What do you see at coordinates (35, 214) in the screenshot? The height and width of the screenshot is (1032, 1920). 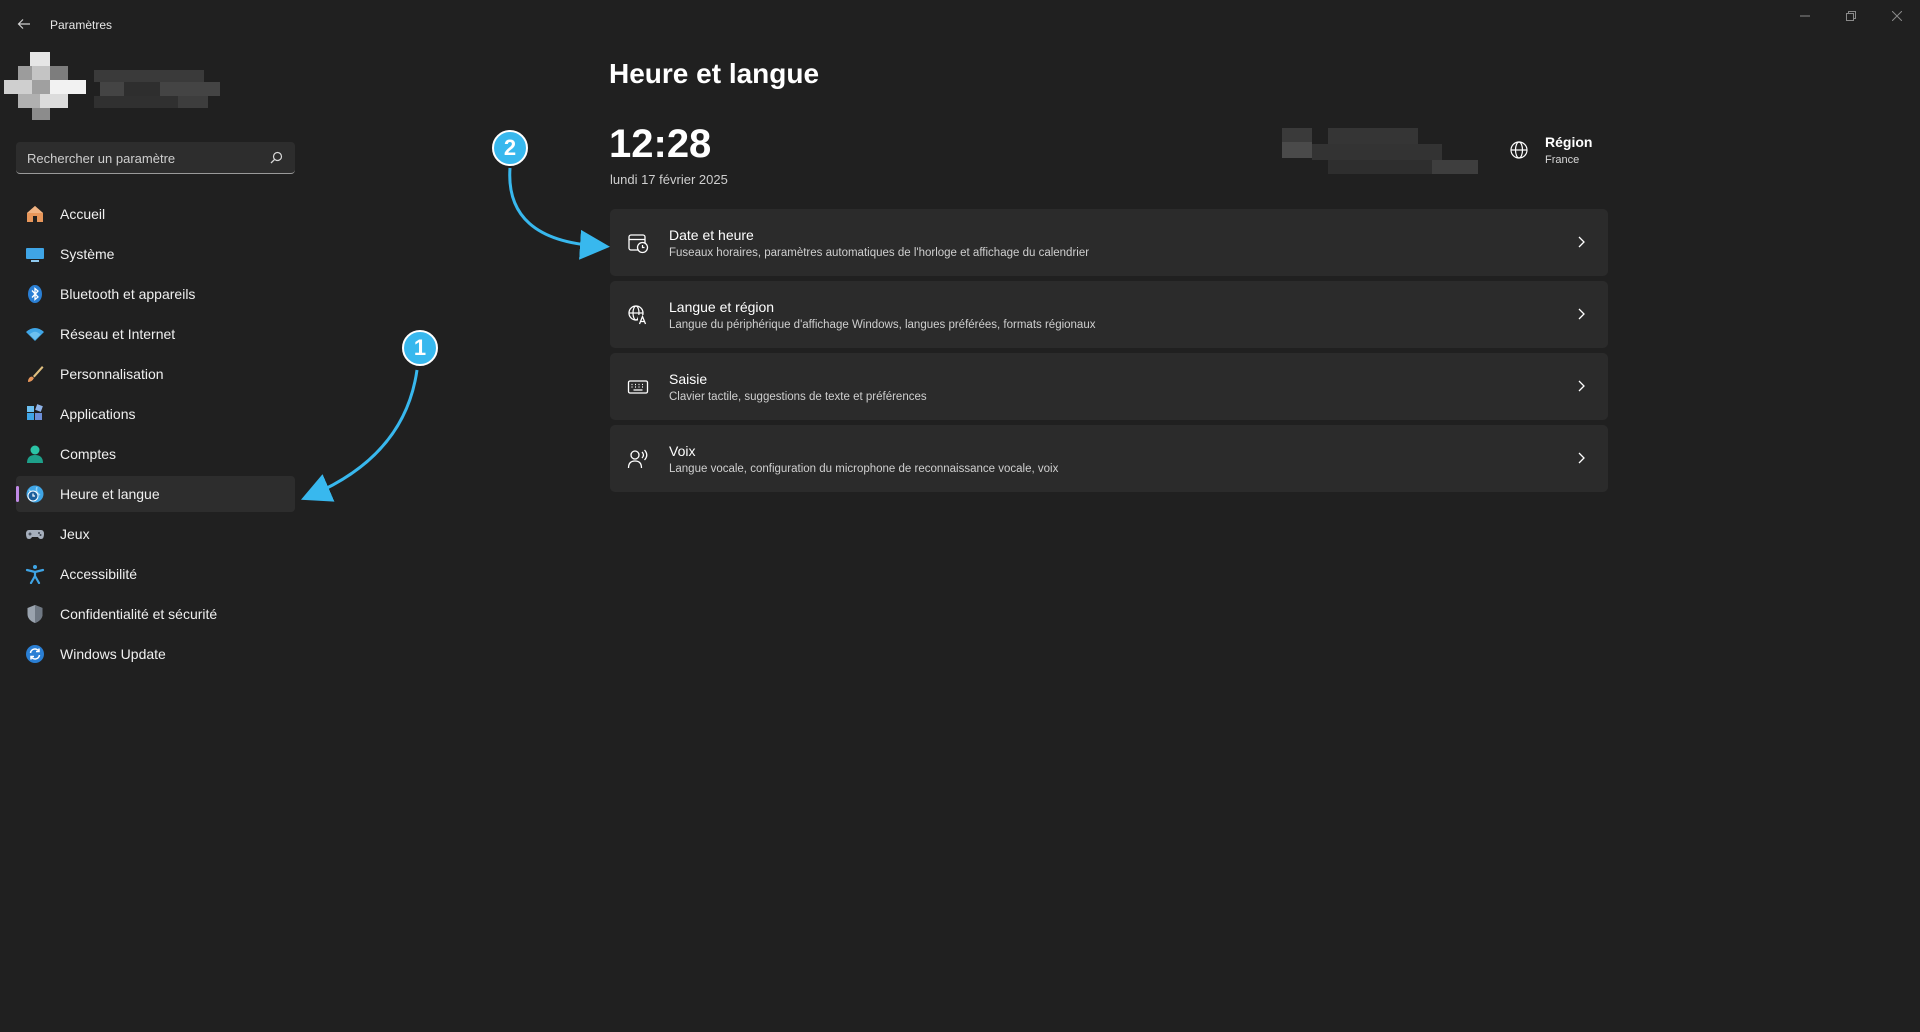 I see `home-icon` at bounding box center [35, 214].